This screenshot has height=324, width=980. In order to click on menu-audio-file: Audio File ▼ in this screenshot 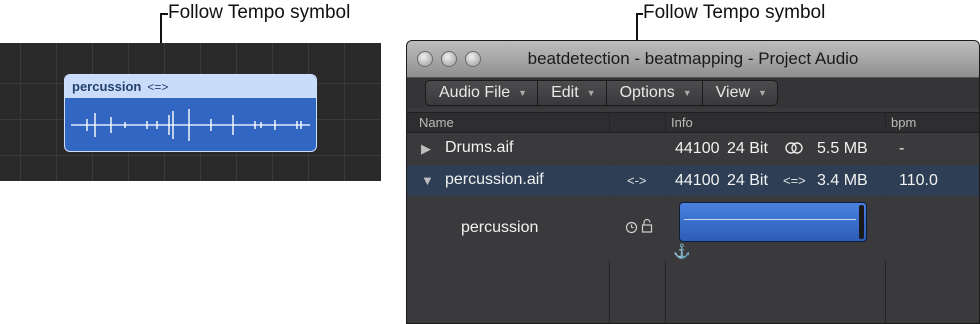, I will do `click(482, 93)`.